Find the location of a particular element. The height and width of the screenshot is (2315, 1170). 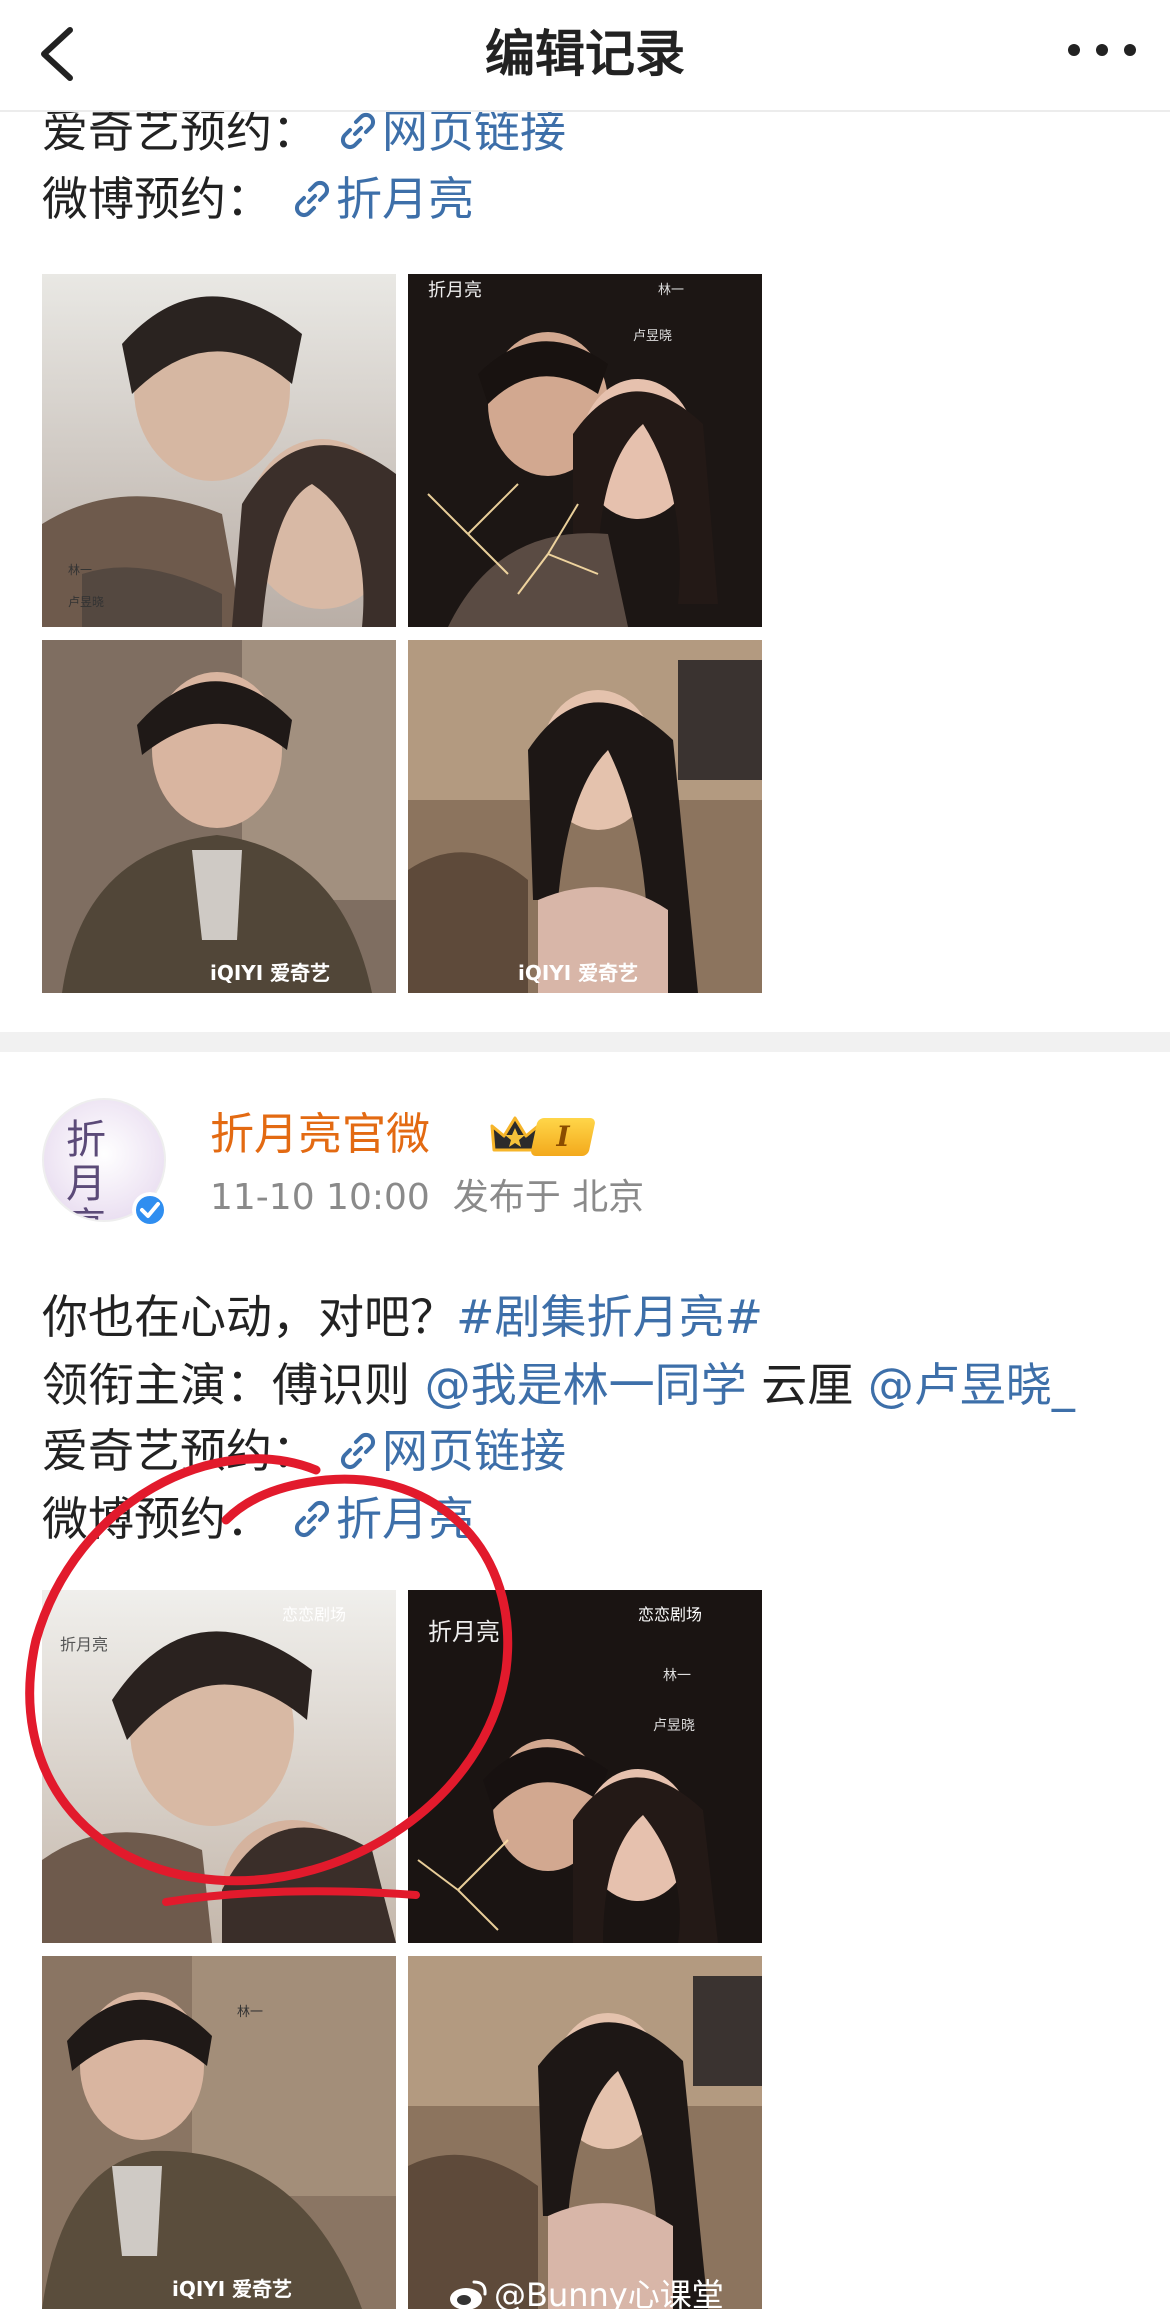

post-image-1: 林一 卢昱晓 is located at coordinates (219, 450).